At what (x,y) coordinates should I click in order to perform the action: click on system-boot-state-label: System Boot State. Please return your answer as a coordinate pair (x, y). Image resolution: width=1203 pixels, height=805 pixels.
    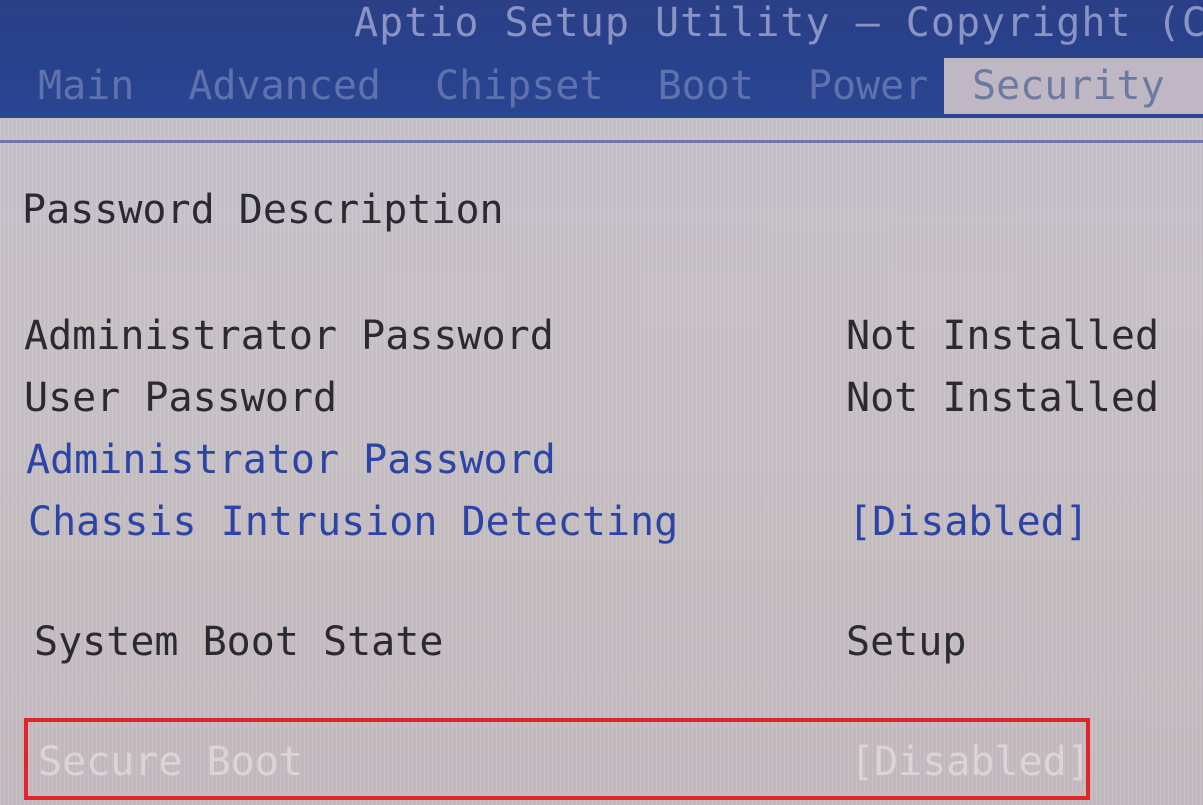
    Looking at the image, I should click on (239, 642).